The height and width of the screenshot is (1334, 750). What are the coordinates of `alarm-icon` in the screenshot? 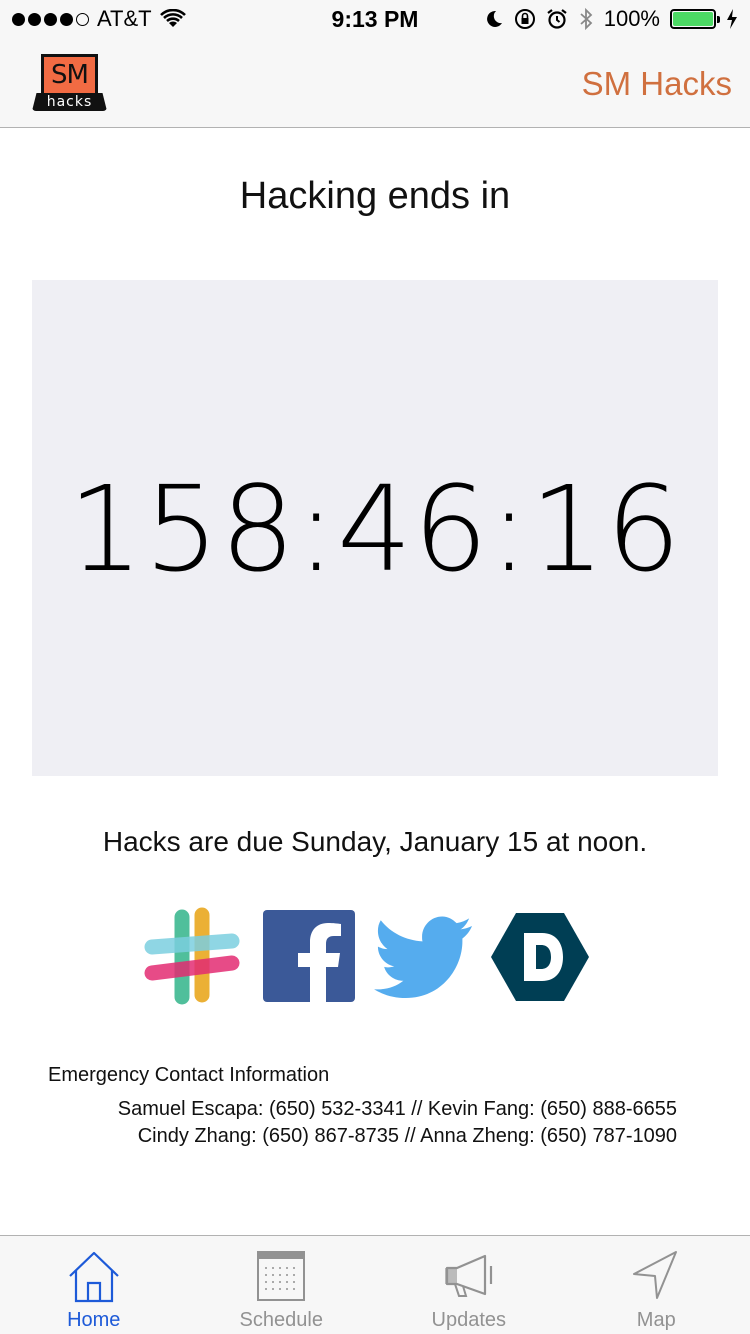 It's located at (557, 19).